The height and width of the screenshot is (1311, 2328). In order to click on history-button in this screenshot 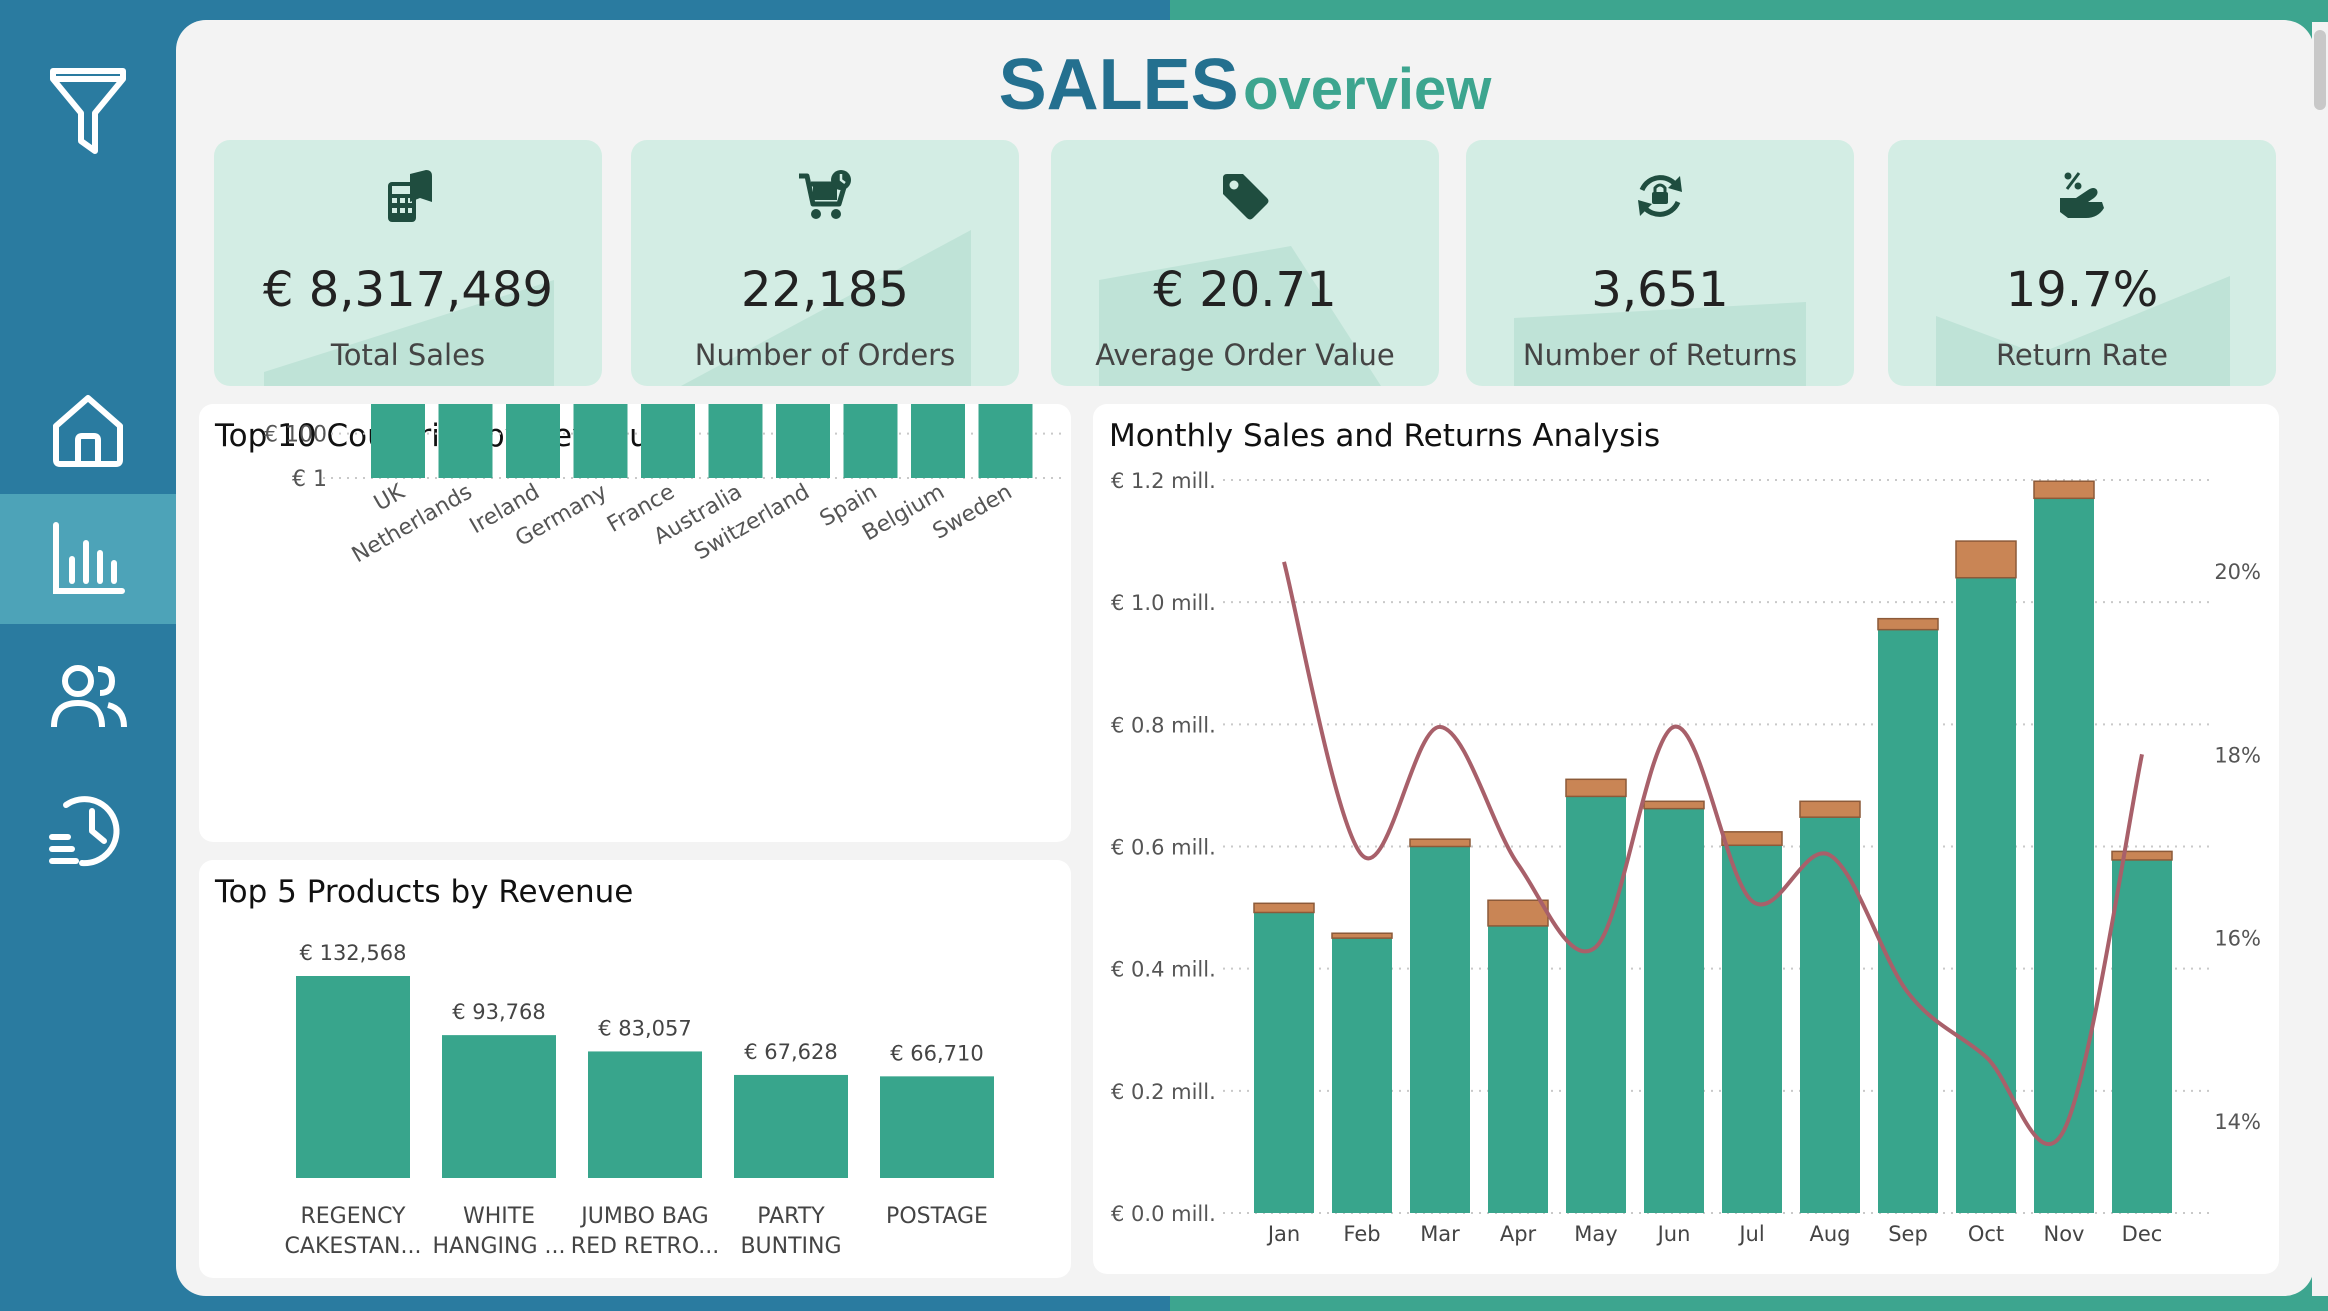, I will do `click(88, 829)`.